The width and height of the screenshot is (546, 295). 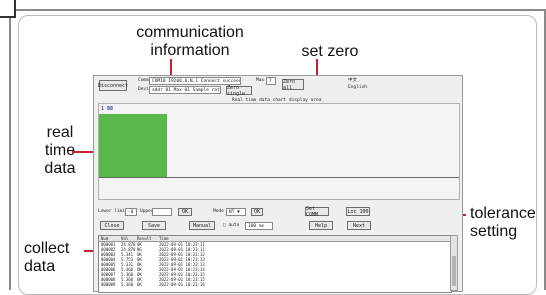 I want to click on table-header-time: Time, so click(x=164, y=238).